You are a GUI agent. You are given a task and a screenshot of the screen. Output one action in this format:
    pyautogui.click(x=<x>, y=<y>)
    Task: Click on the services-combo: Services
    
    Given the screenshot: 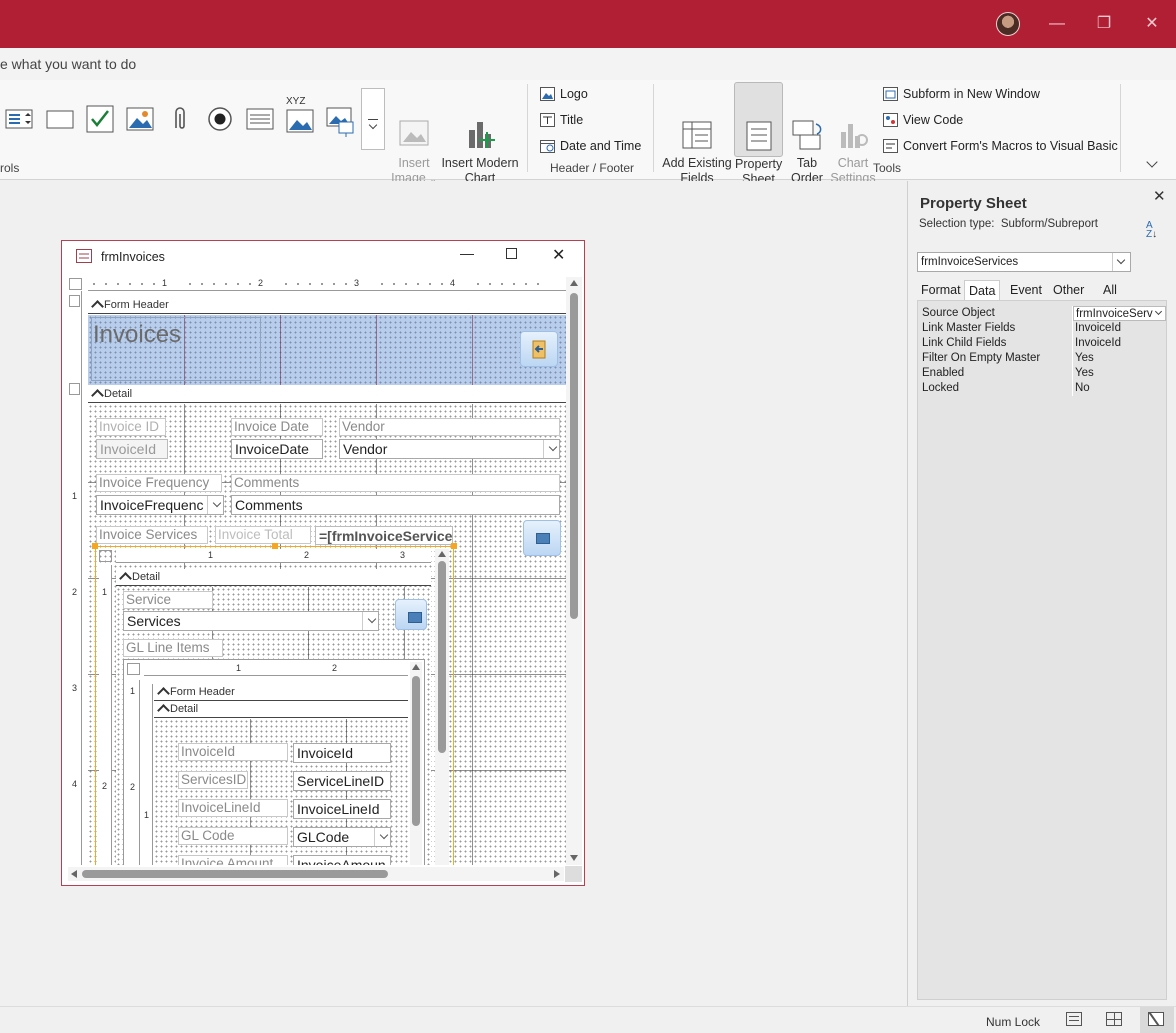 What is the action you would take?
    pyautogui.click(x=251, y=621)
    